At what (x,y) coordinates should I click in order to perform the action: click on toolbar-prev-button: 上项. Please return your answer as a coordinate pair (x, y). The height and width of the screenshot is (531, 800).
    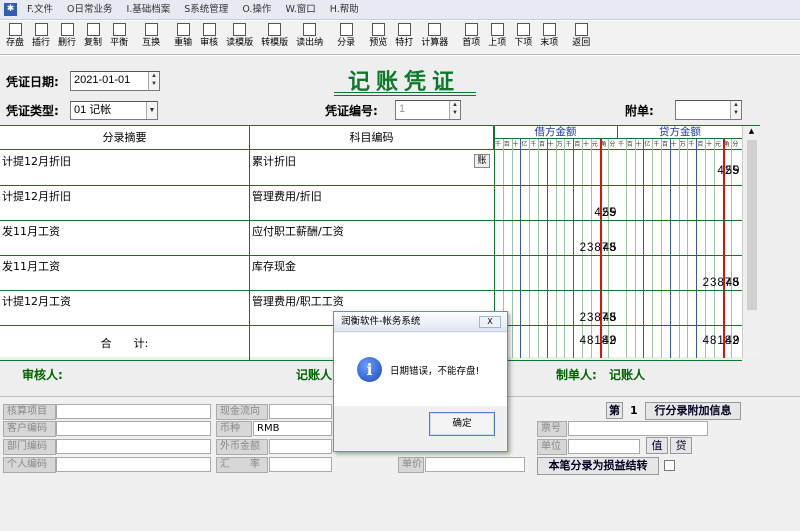
    Looking at the image, I should click on (497, 37).